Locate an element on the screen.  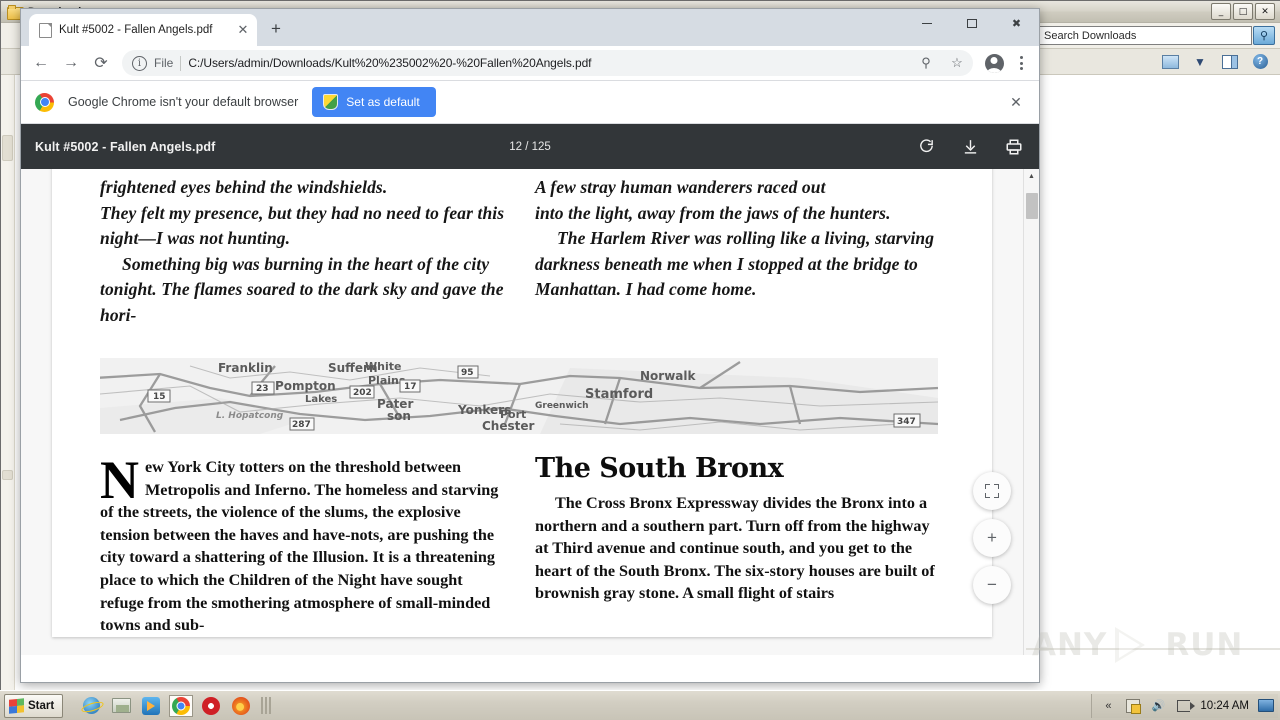
preview-pane-icon is located at coordinates (1170, 62).